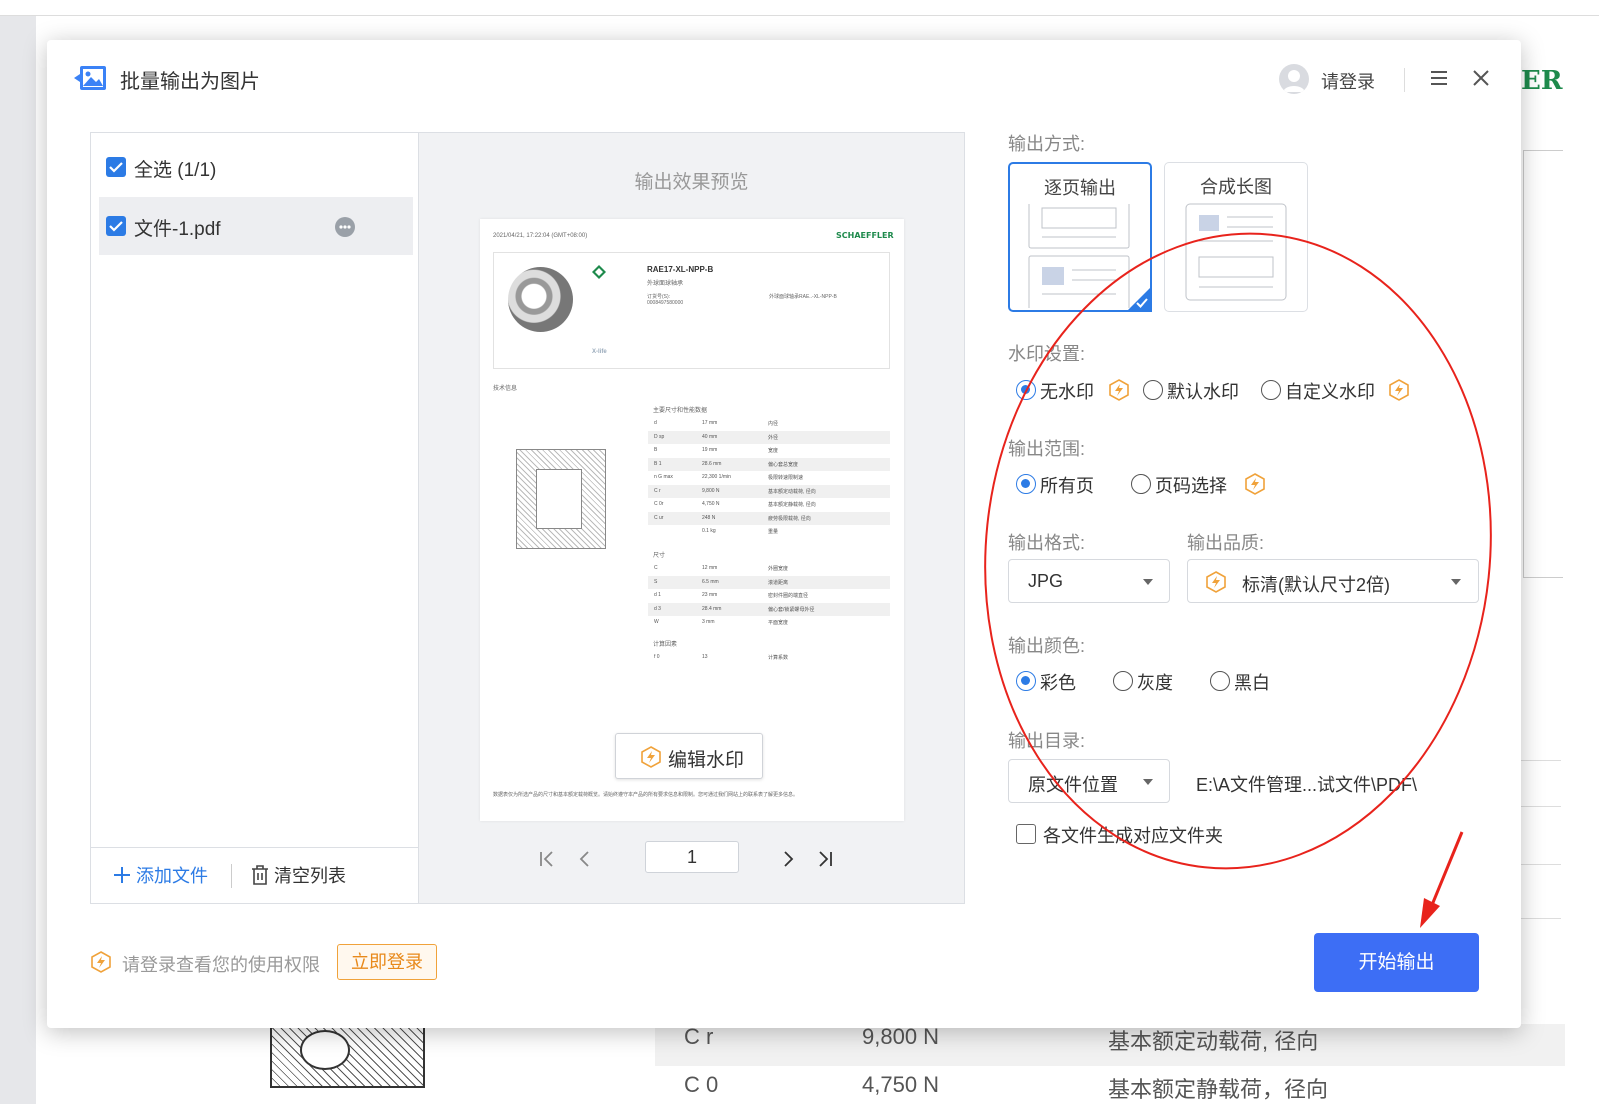 Image resolution: width=1599 pixels, height=1104 pixels. Describe the element at coordinates (1542, 81) in the screenshot. I see `background-brand-text: ER` at that location.